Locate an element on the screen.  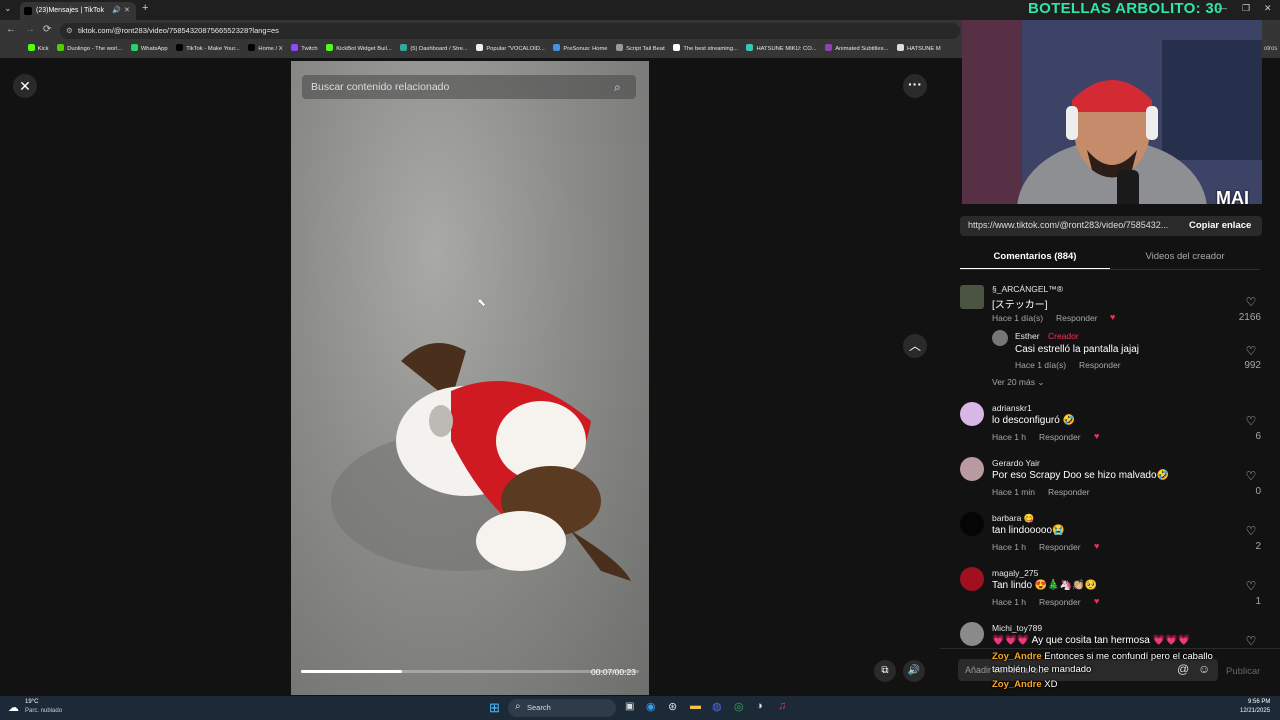
bookmarks-overflow: otros is located at coordinates (1270, 49).